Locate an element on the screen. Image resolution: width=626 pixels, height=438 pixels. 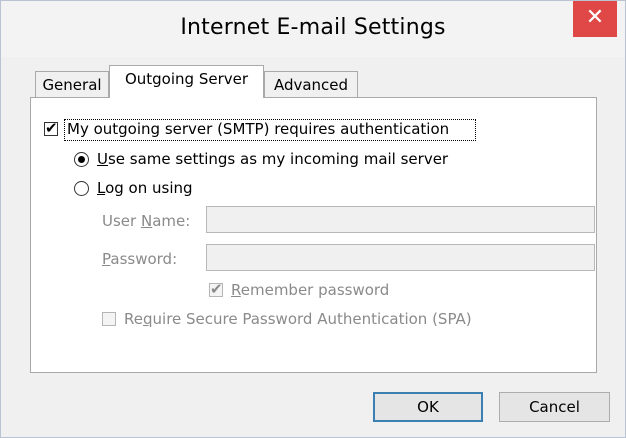
cancel-button: Cancel is located at coordinates (554, 407).